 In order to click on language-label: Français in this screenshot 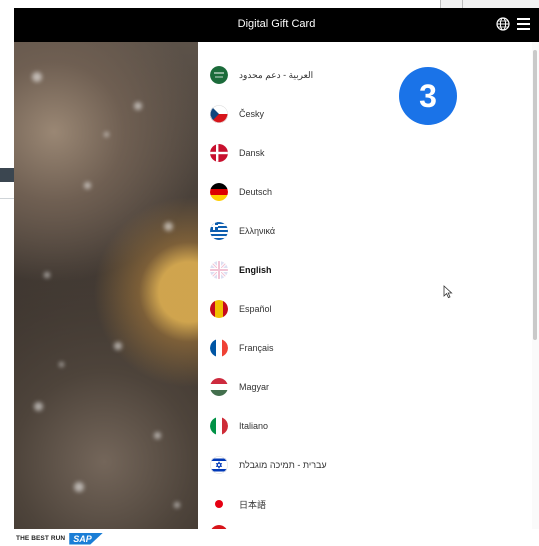, I will do `click(256, 348)`.